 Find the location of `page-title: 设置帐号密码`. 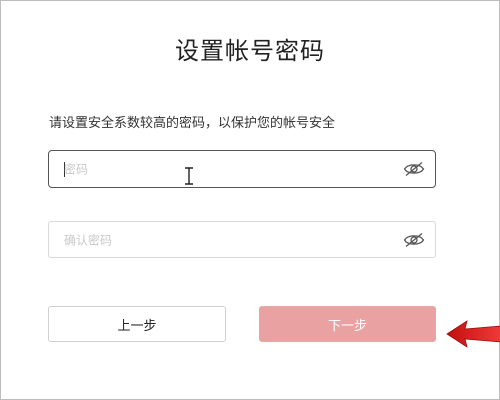

page-title: 设置帐号密码 is located at coordinates (250, 51).